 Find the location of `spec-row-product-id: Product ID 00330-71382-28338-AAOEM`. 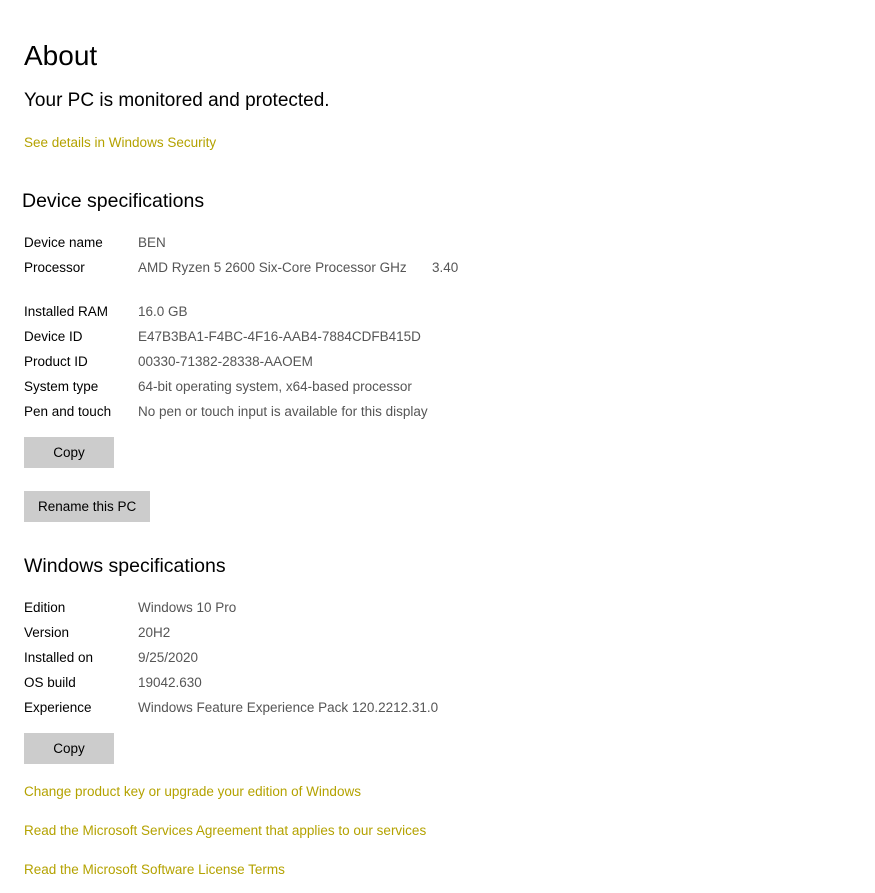

spec-row-product-id: Product ID 00330-71382-28338-AAOEM is located at coordinates (284, 365).